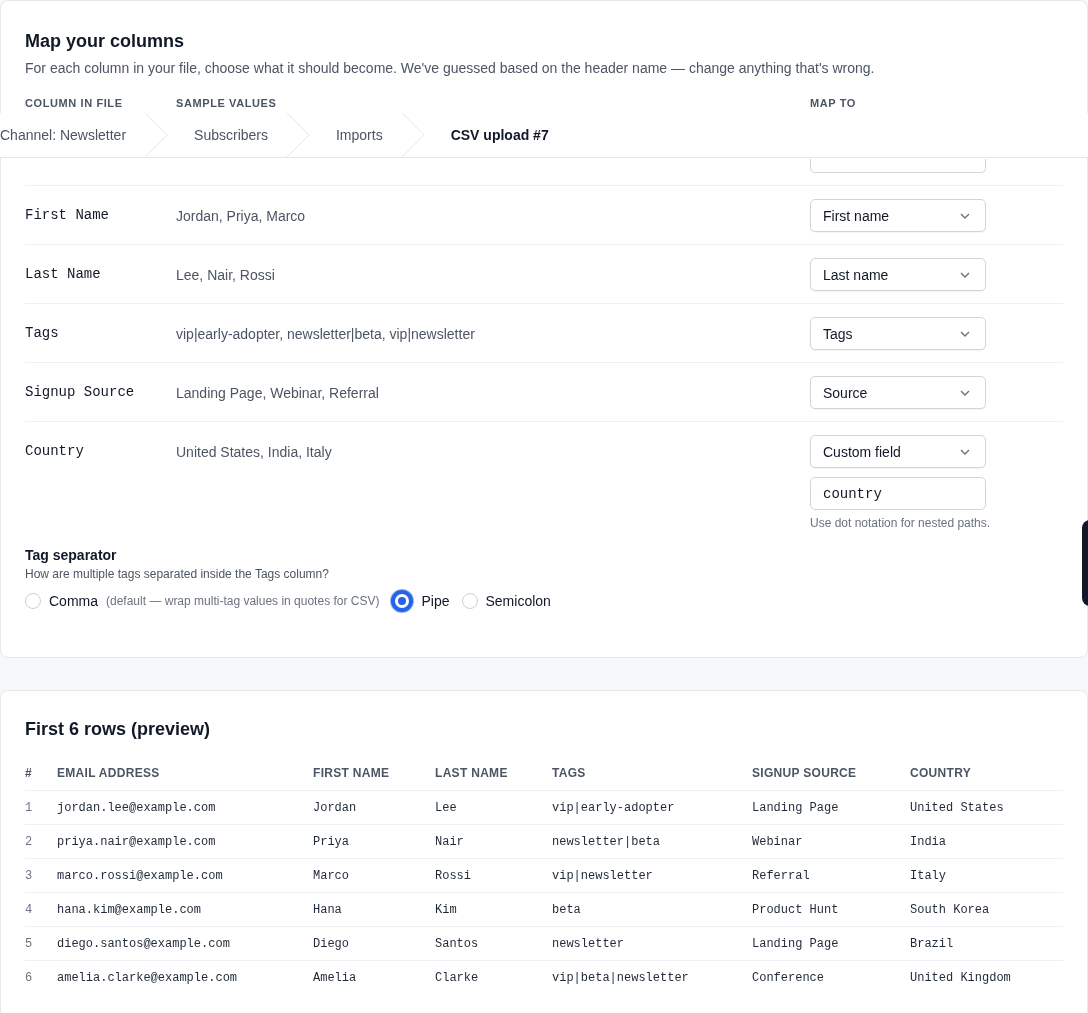 The image size is (1088, 1013). Describe the element at coordinates (602, 875) in the screenshot. I see `table-cell: vip|newsletter` at that location.